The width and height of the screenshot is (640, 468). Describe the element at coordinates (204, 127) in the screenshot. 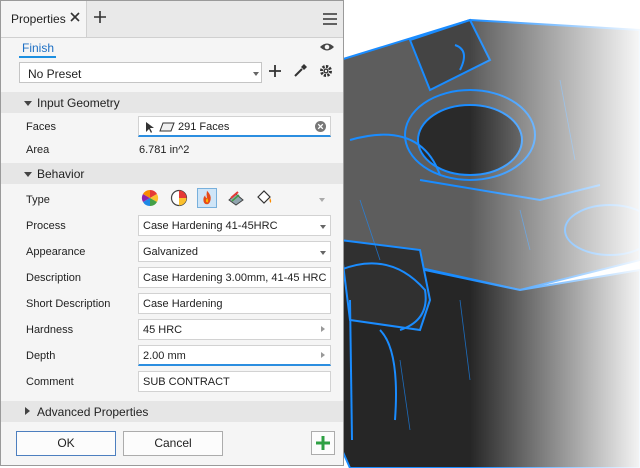

I see `faces-value: 291 Faces` at that location.